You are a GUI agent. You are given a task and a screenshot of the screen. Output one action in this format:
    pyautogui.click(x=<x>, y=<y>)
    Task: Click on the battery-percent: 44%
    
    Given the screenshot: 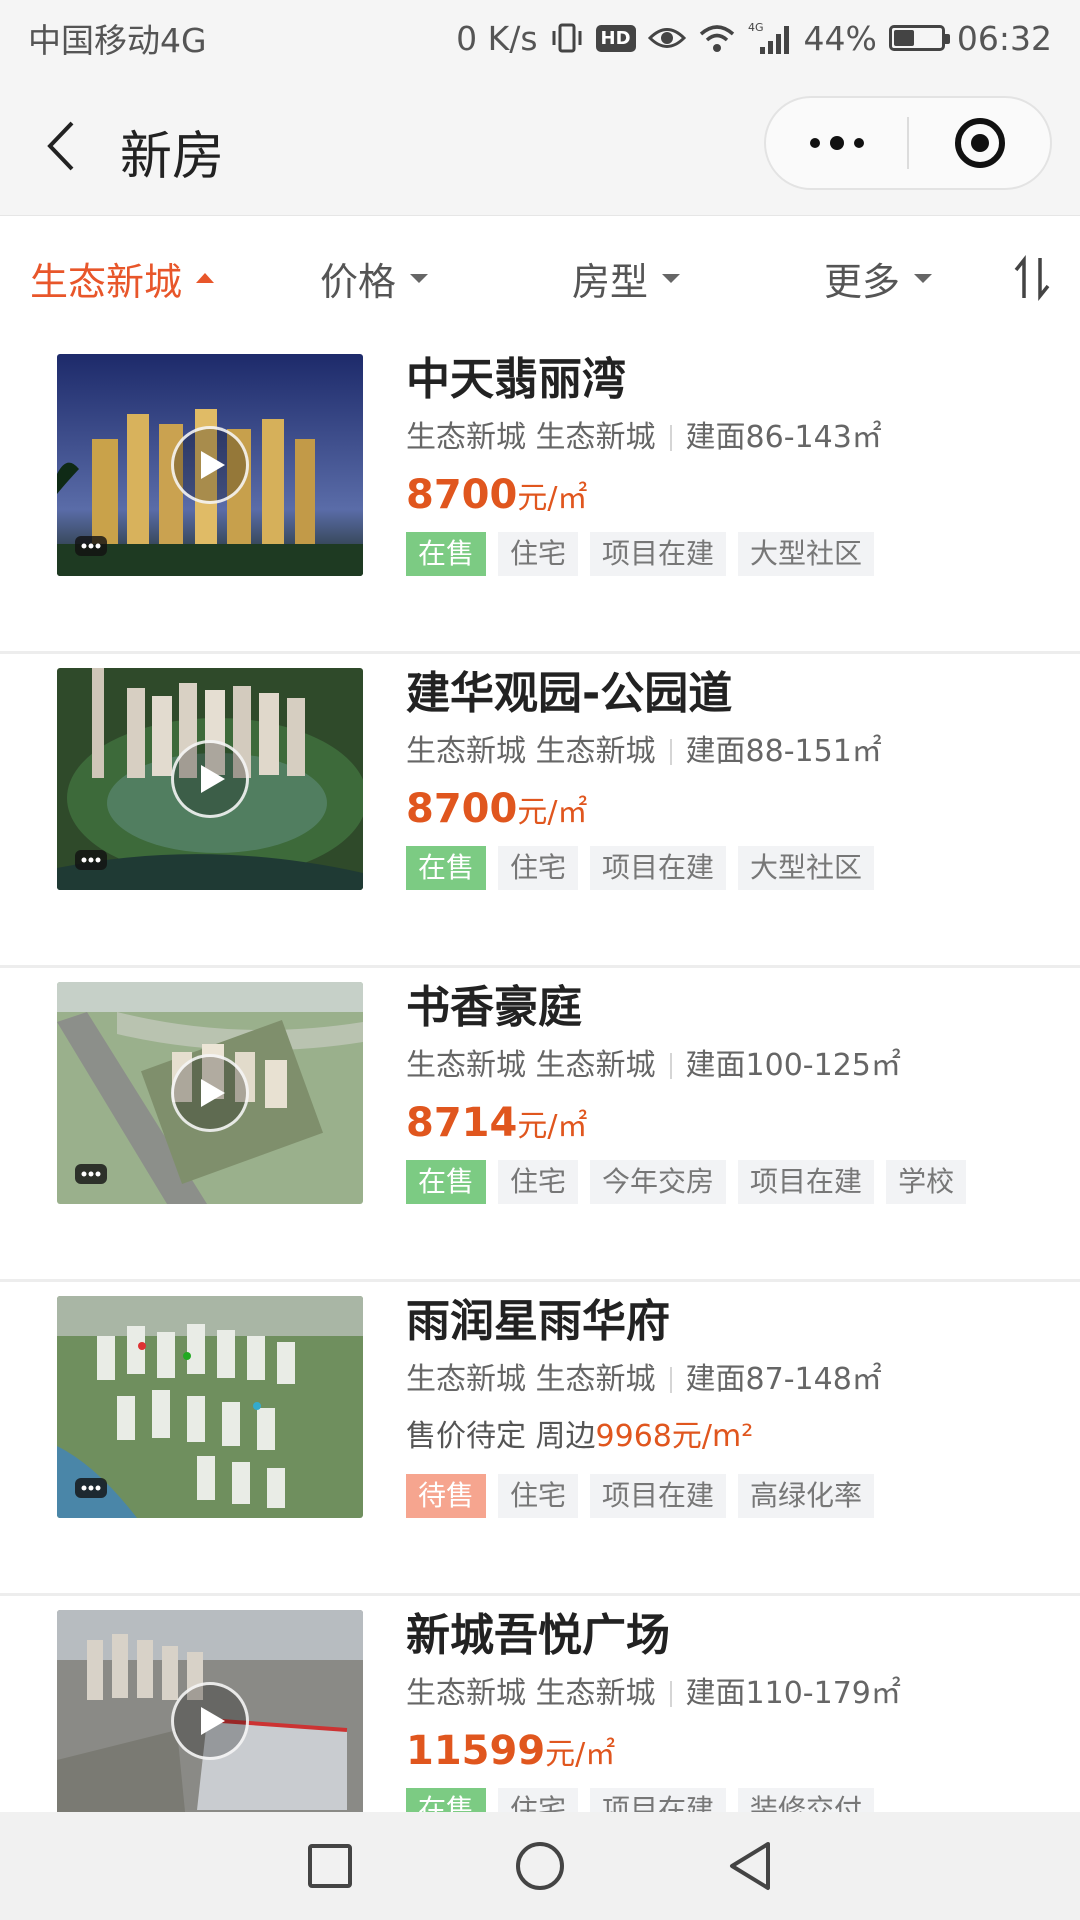 What is the action you would take?
    pyautogui.click(x=840, y=38)
    